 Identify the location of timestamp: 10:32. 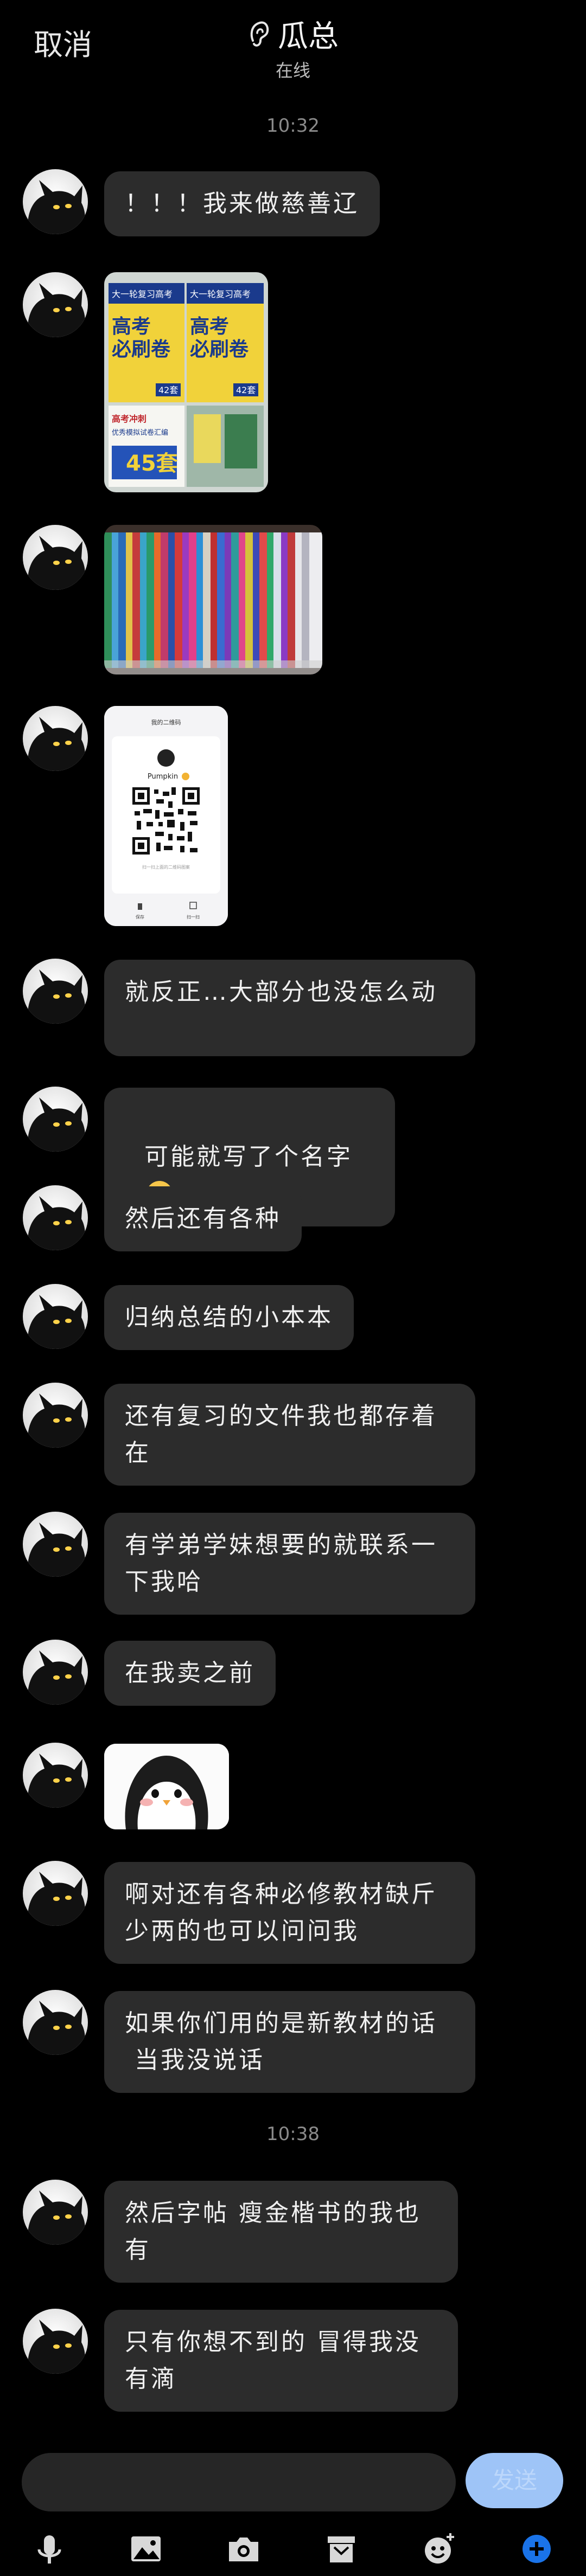
(293, 126).